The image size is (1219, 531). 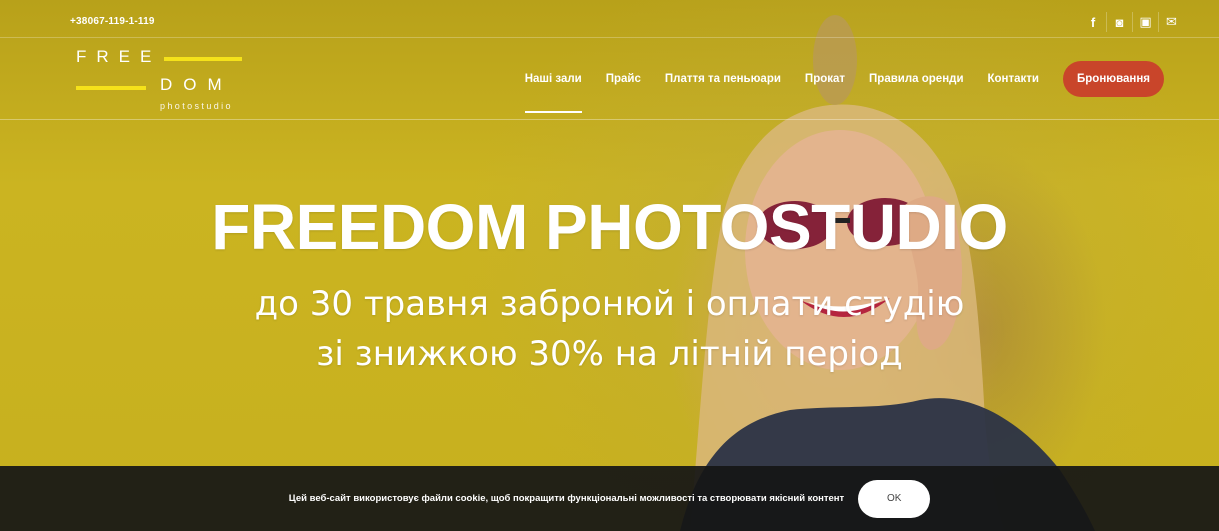 I want to click on logo-bar-bottom, so click(x=111, y=88).